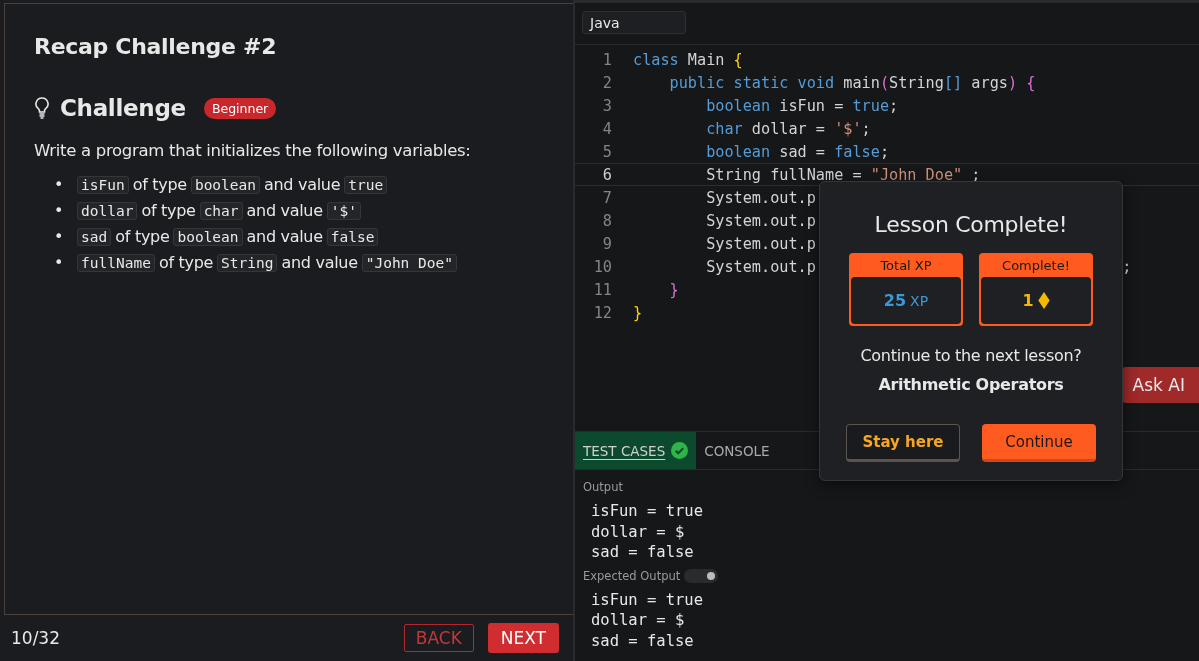 The image size is (1199, 661). What do you see at coordinates (123, 108) in the screenshot?
I see `challenge-heading: Challenge` at bounding box center [123, 108].